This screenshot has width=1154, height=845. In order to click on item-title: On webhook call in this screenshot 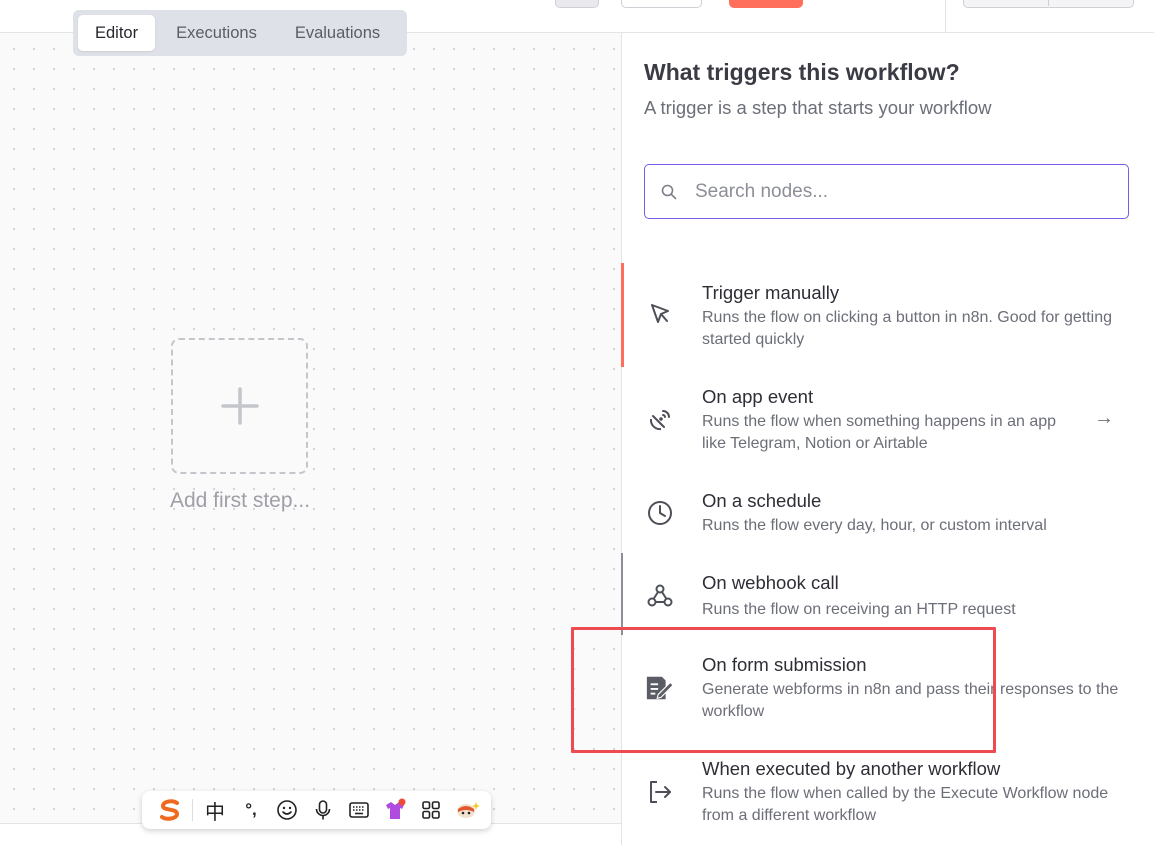, I will do `click(770, 582)`.